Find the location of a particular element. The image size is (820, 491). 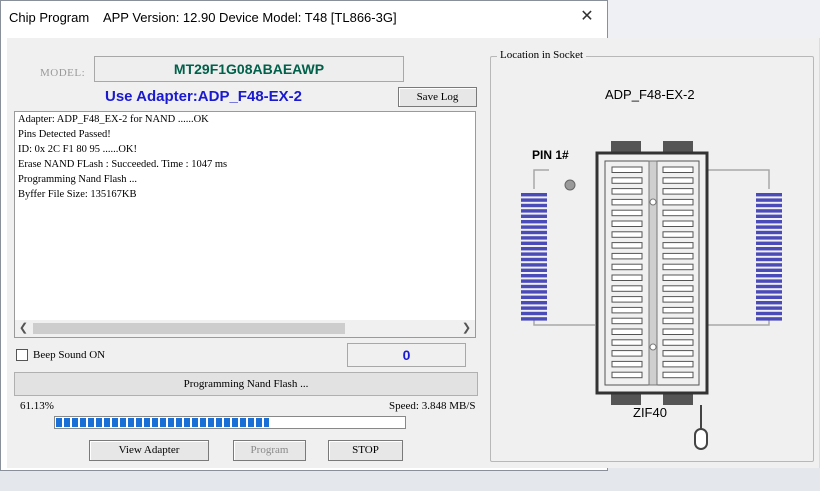

progress-bar is located at coordinates (230, 422).